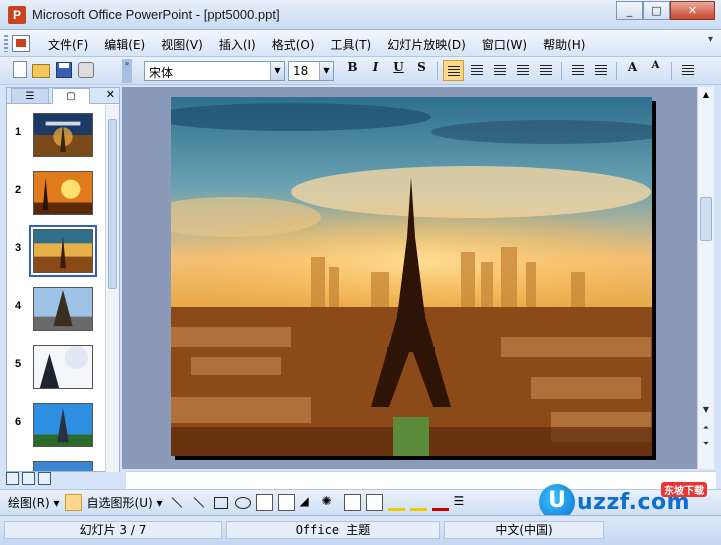 This screenshot has width=721, height=545. What do you see at coordinates (706, 430) in the screenshot?
I see `previous-slide-icon: ⏶` at bounding box center [706, 430].